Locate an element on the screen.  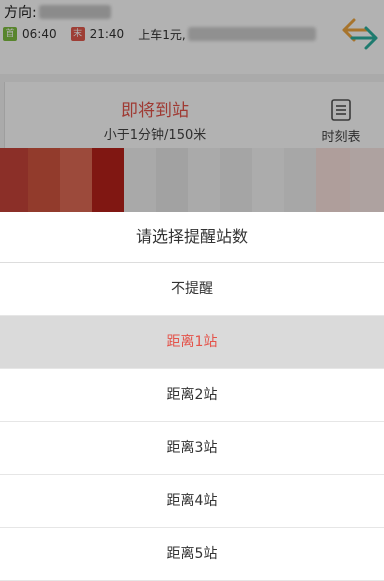
option-1-stop: 距离1站 is located at coordinates (192, 342).